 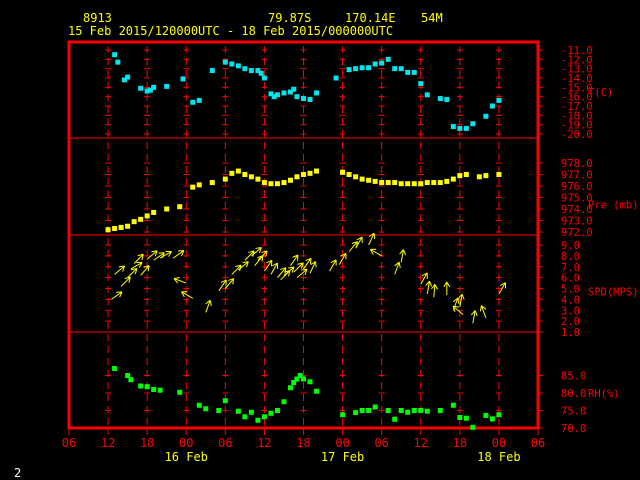 I want to click on pressure-label: Pre (mb), so click(x=613, y=206).